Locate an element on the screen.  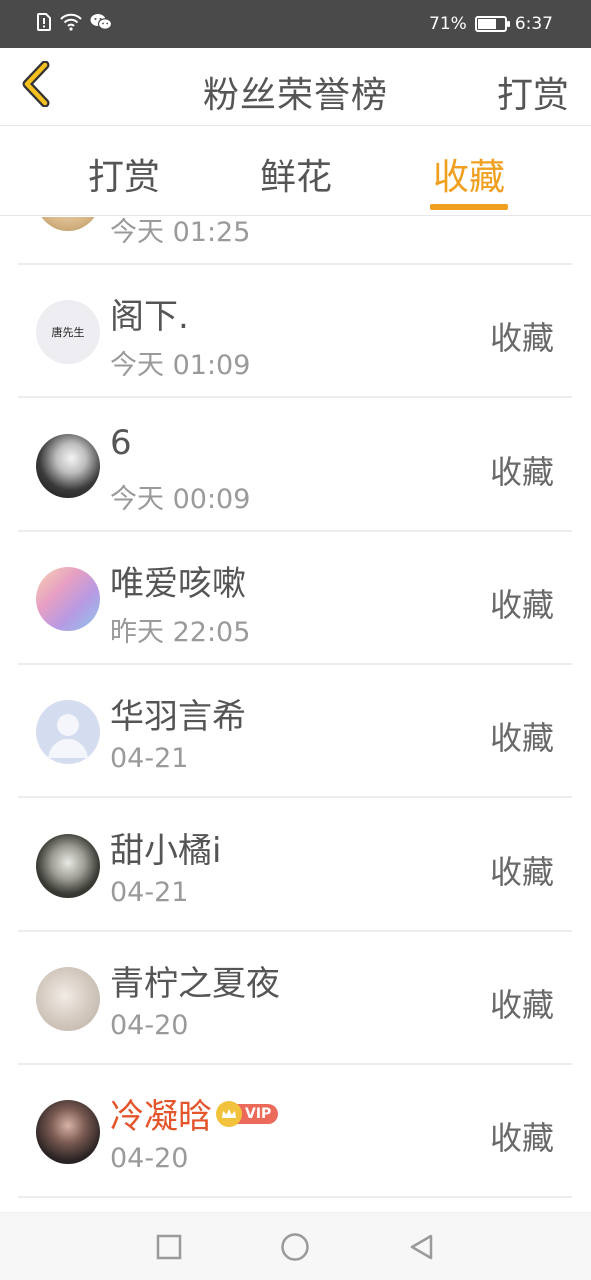
clock: 6:37 is located at coordinates (533, 24).